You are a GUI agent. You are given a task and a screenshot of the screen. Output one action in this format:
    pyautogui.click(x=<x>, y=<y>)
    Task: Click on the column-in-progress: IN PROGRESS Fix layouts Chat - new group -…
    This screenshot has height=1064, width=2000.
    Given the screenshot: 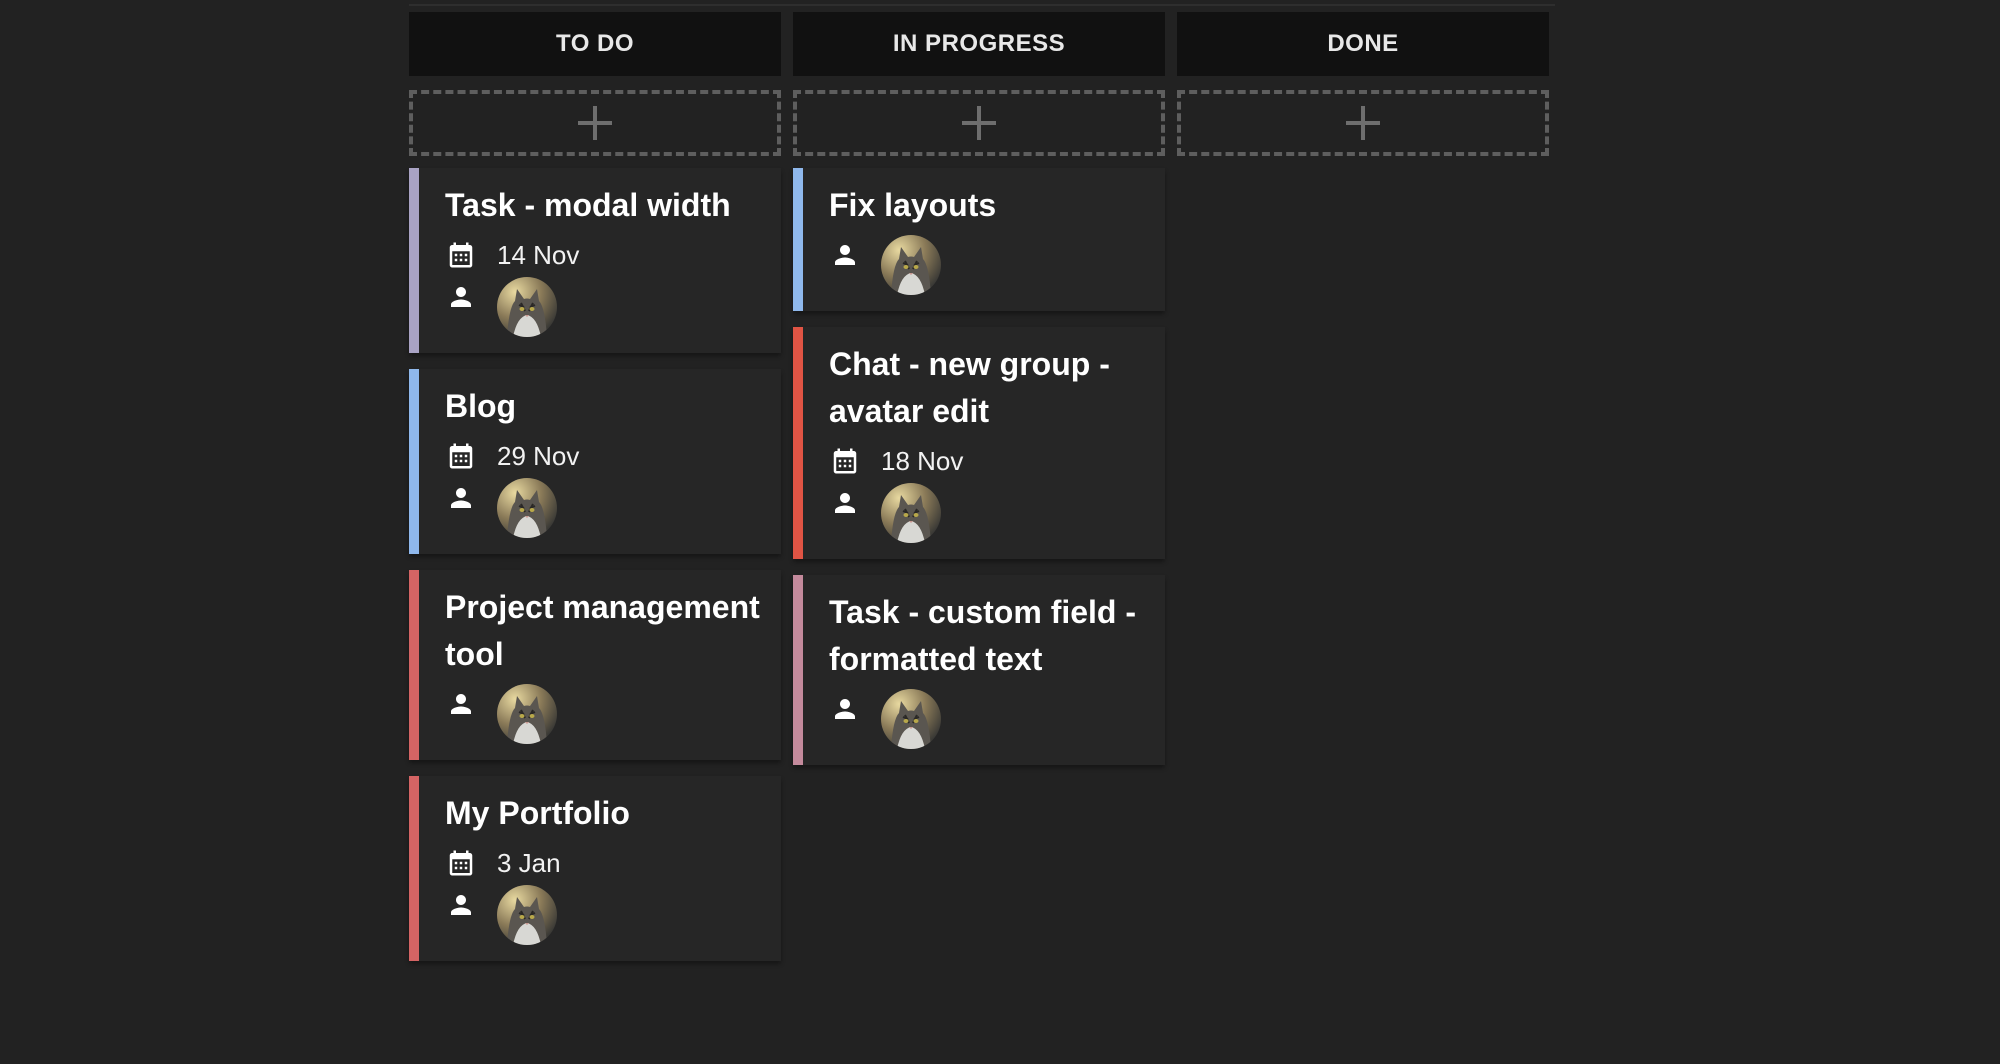 What is the action you would take?
    pyautogui.click(x=979, y=396)
    